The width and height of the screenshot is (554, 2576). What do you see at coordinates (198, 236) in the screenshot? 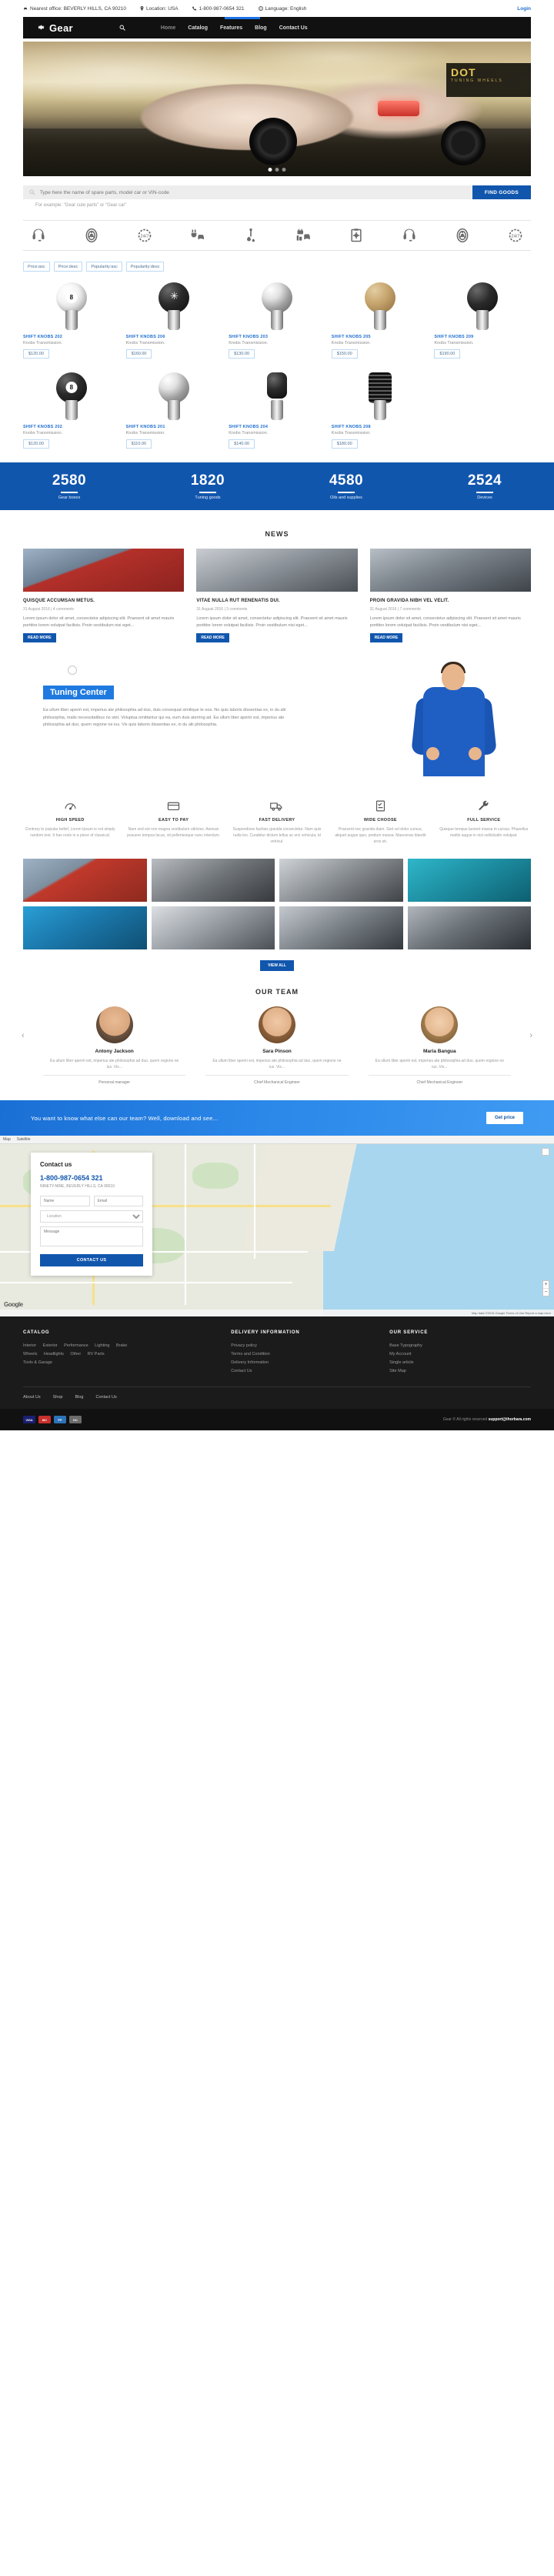
I see `plug-car-icon` at bounding box center [198, 236].